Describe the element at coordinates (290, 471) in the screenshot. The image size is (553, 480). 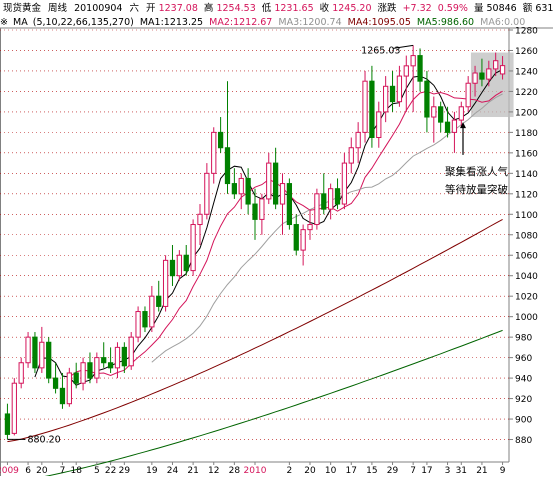
I see `x-tick-label: 2` at that location.